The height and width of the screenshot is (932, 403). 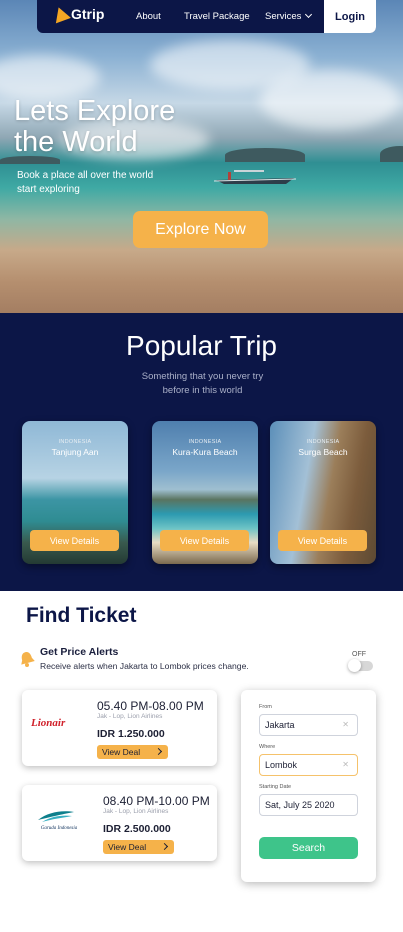 I want to click on from-field: Jakarta ✕, so click(x=308, y=725).